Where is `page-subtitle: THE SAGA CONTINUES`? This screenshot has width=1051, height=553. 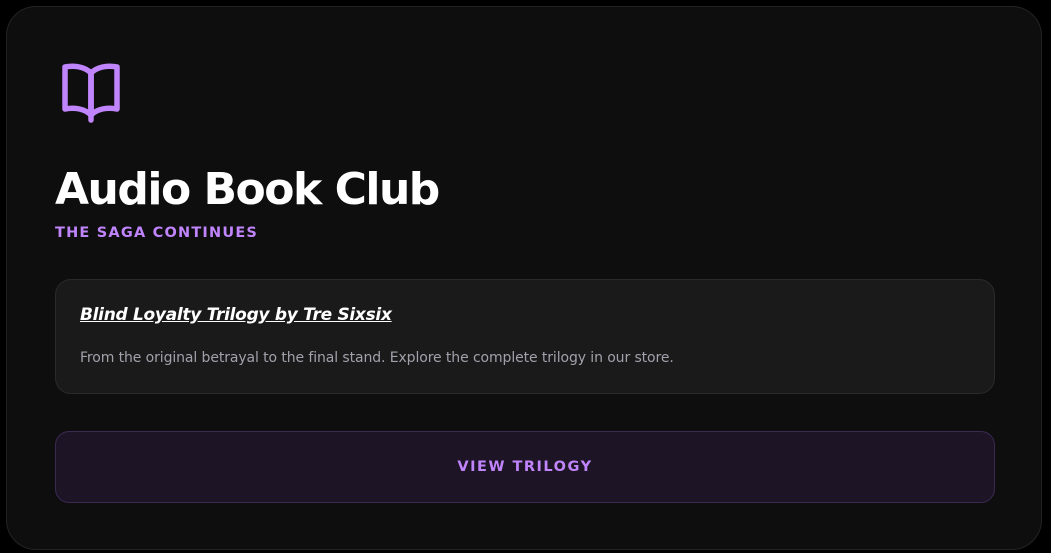
page-subtitle: THE SAGA CONTINUES is located at coordinates (157, 233).